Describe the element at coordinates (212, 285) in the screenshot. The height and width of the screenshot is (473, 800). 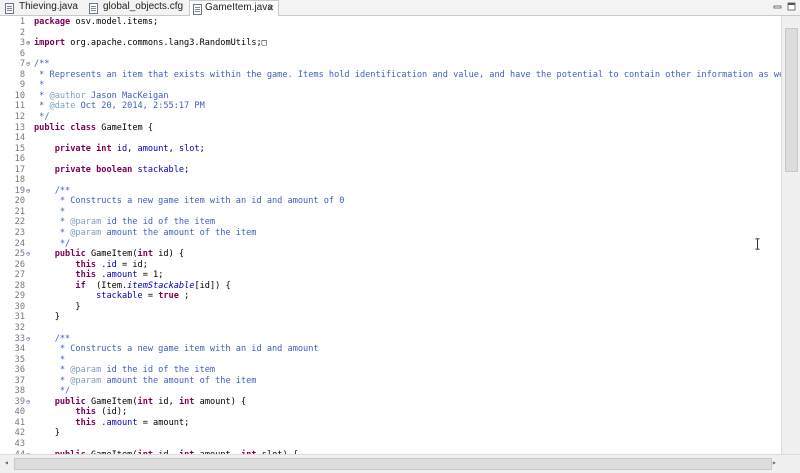
I see `code-token: [id]) {` at that location.